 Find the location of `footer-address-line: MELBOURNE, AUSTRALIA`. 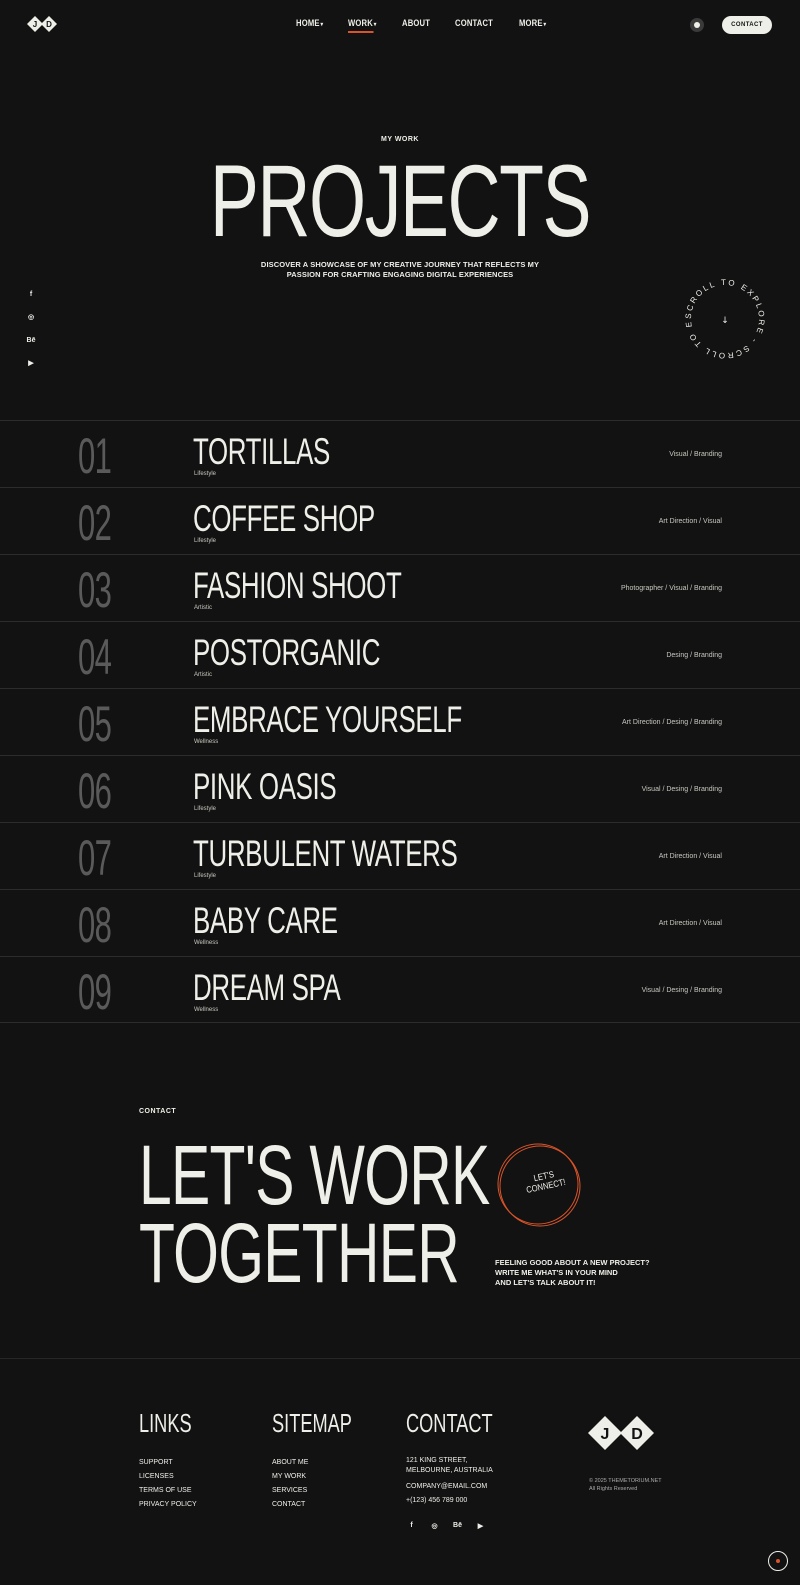

footer-address-line: MELBOURNE, AUSTRALIA is located at coordinates (449, 1470).